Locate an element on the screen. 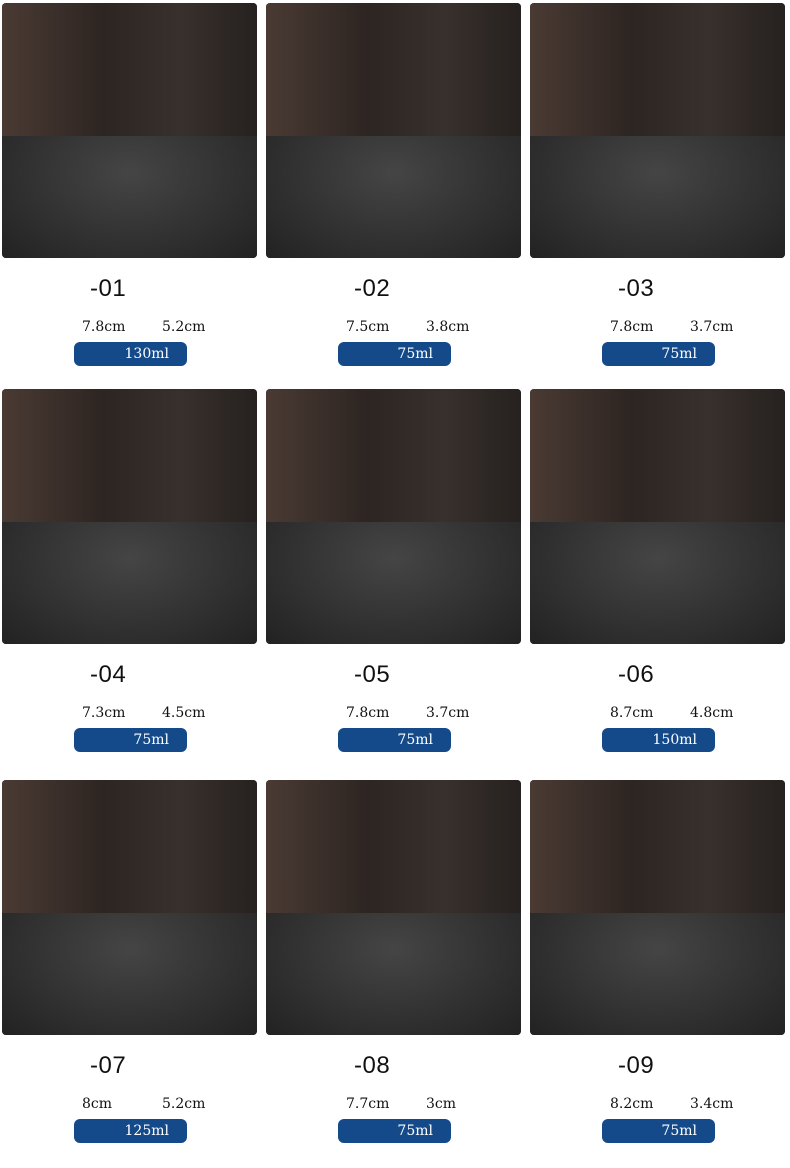 The image size is (790, 1168). product-number: -08 is located at coordinates (372, 1065).